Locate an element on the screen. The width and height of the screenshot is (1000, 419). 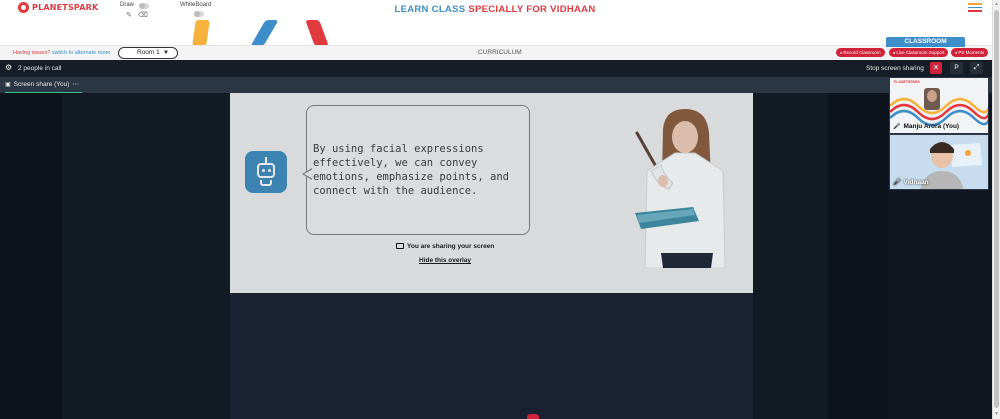
scrollbar-thumb is located at coordinates (996, 209).